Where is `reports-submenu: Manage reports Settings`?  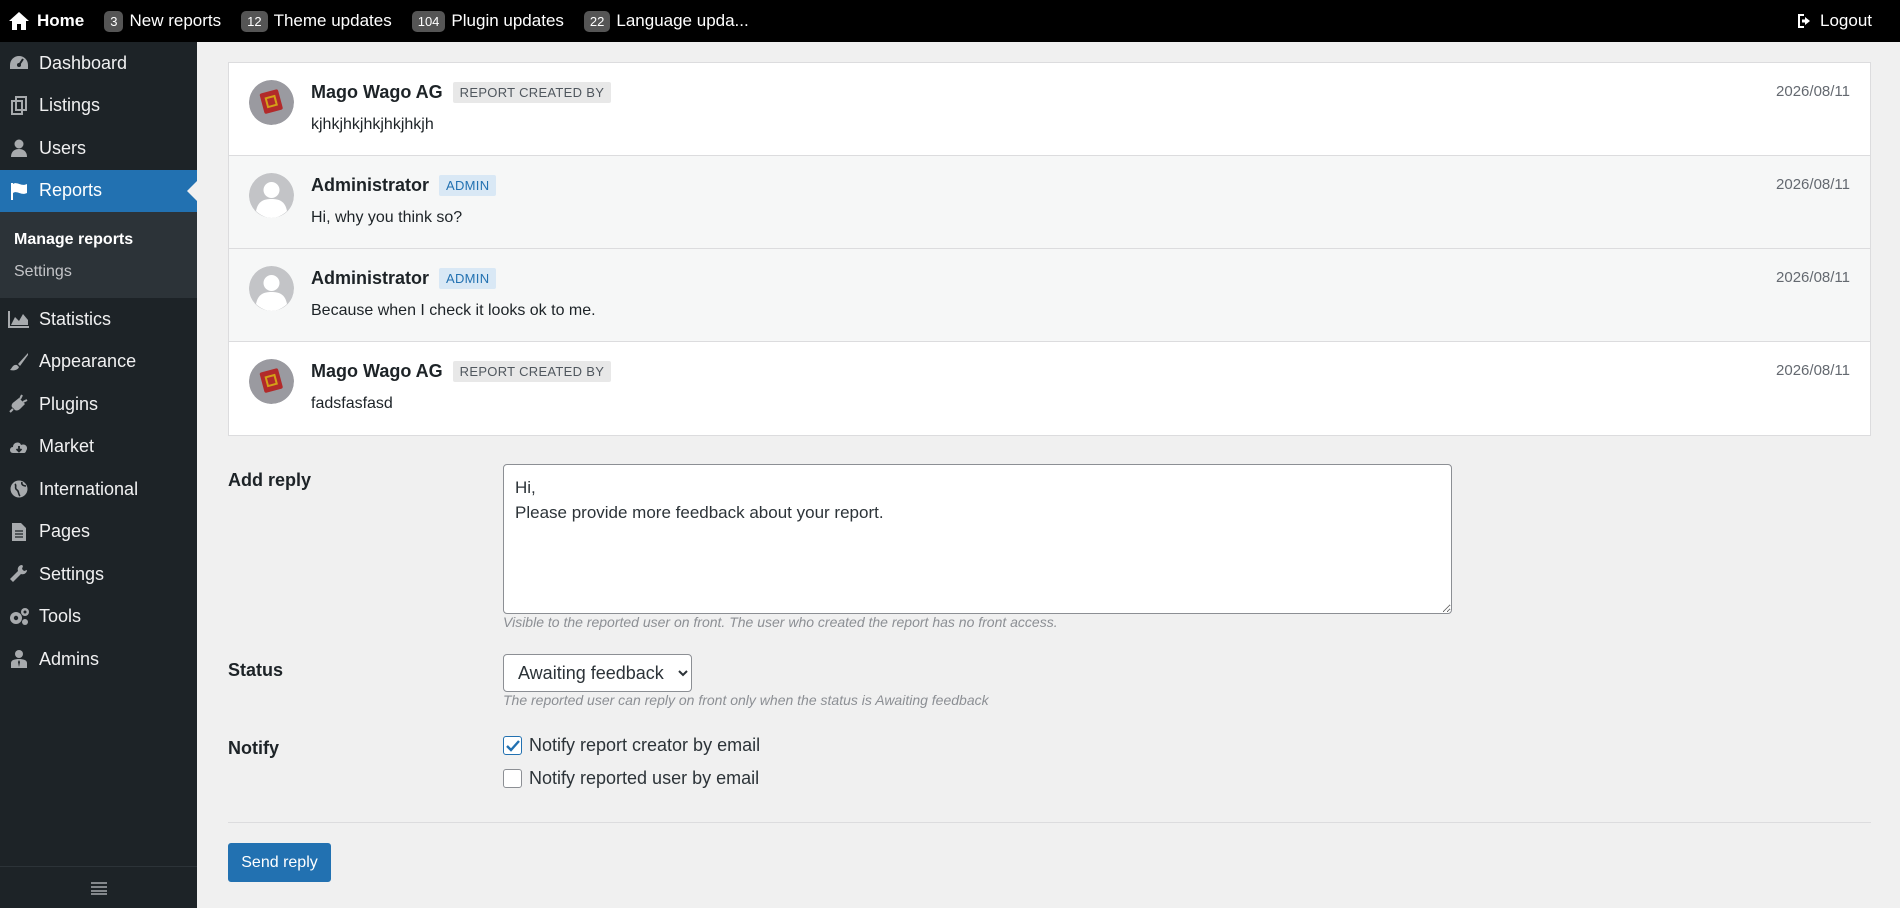
reports-submenu: Manage reports Settings is located at coordinates (98, 255).